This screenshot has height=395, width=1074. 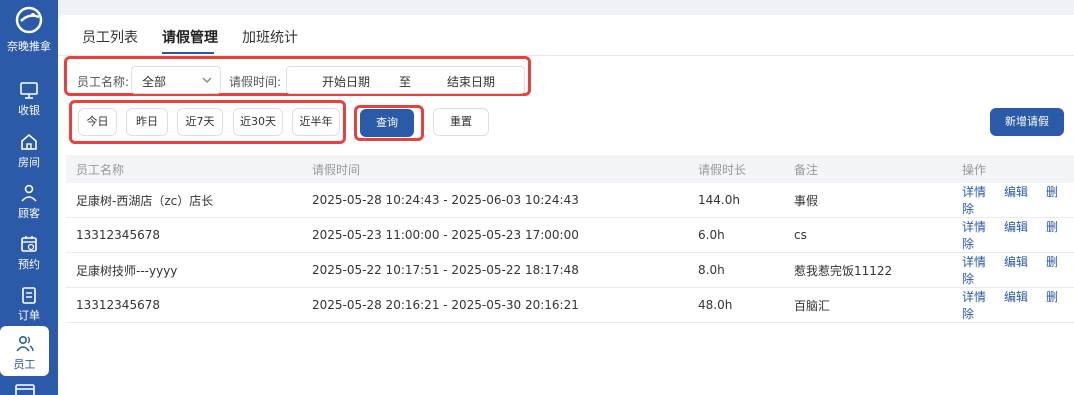 I want to click on calendar-icon, so click(x=29, y=244).